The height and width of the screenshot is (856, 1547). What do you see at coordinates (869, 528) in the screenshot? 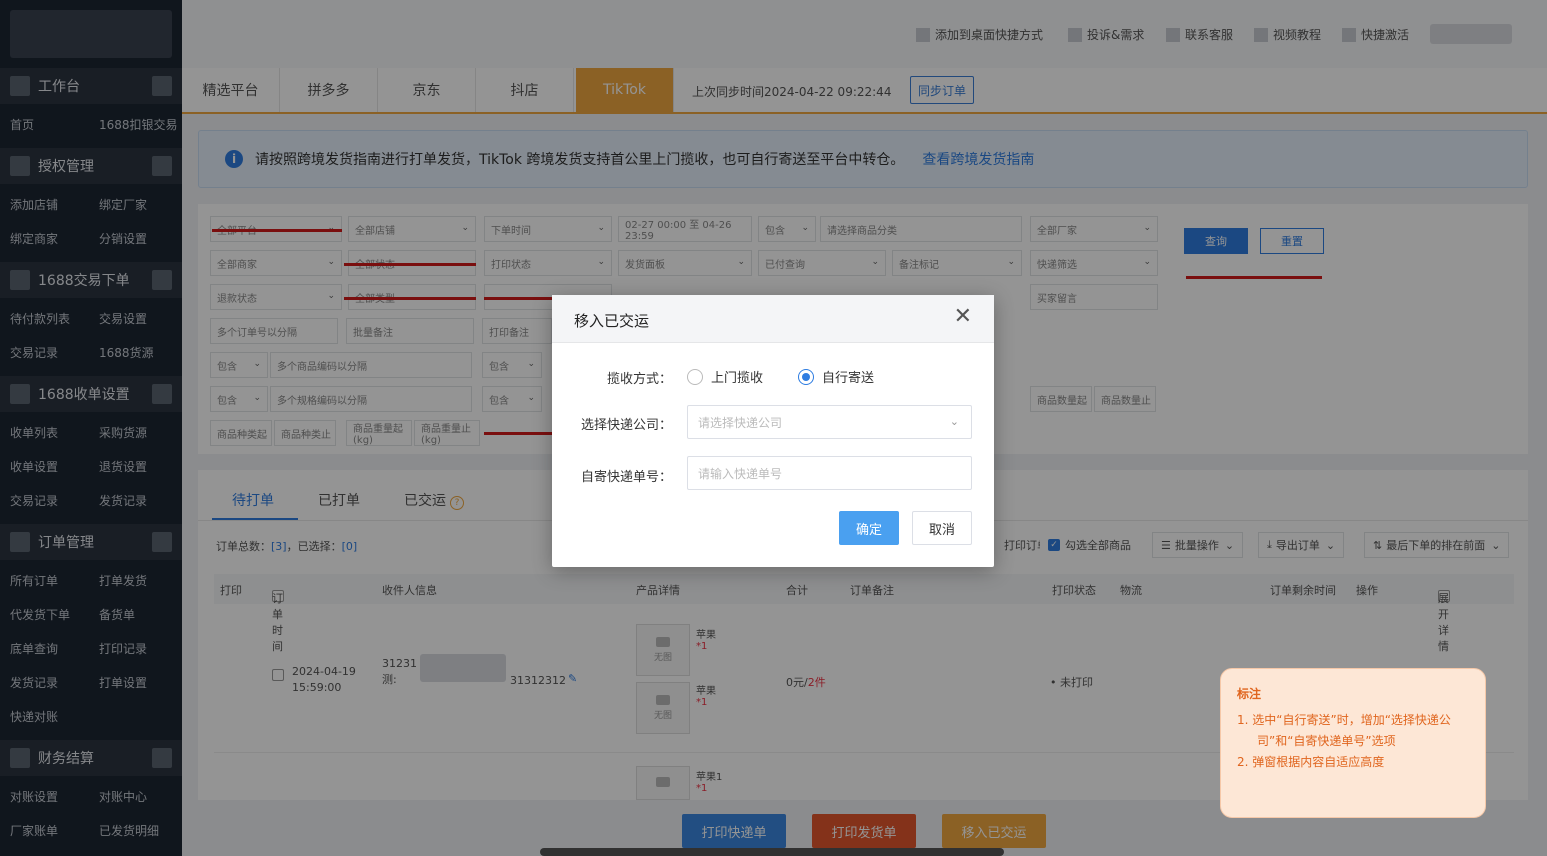
I see `confirm-button: 确定` at bounding box center [869, 528].